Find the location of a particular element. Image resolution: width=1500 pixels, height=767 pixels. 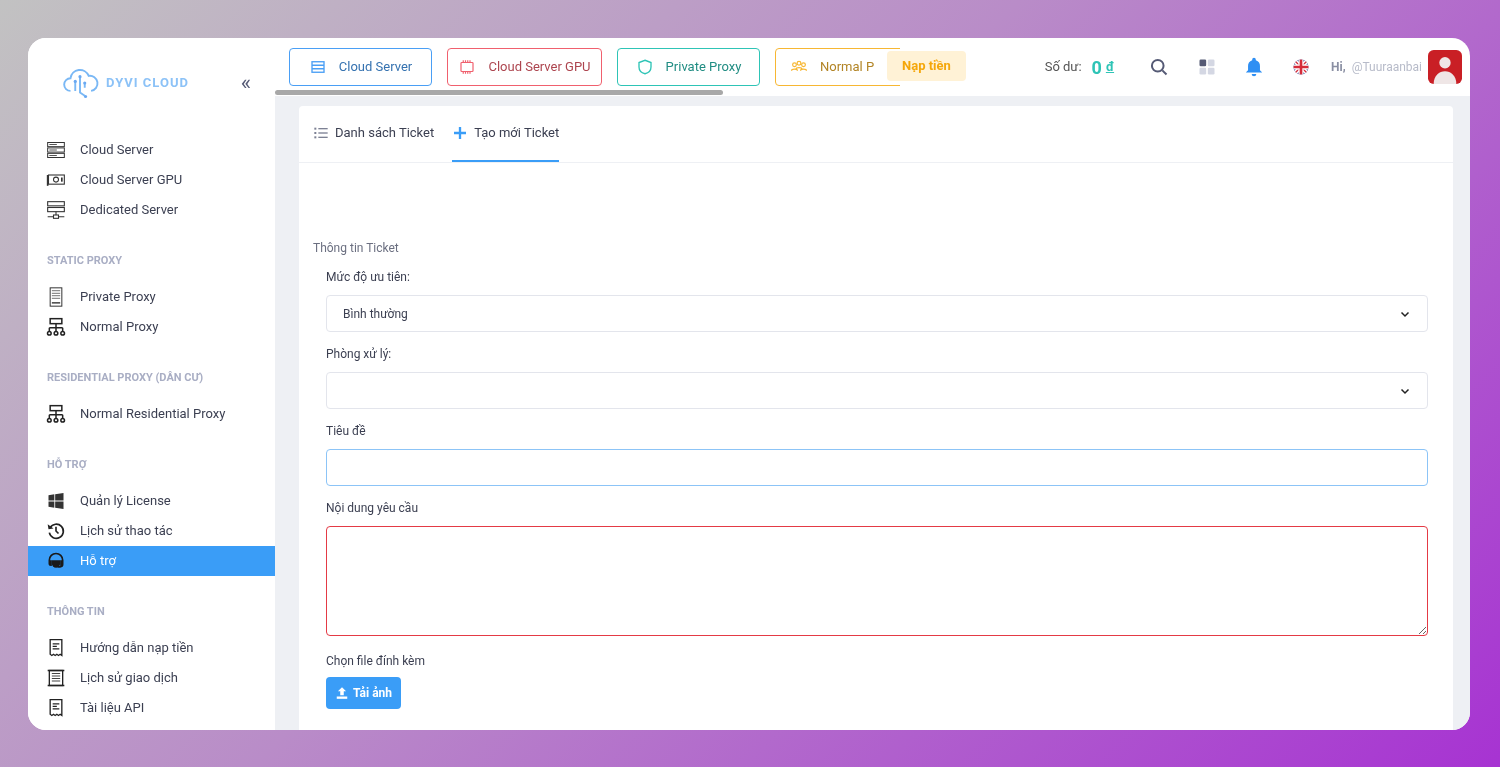

greeting-text: Hi, is located at coordinates (1338, 67).